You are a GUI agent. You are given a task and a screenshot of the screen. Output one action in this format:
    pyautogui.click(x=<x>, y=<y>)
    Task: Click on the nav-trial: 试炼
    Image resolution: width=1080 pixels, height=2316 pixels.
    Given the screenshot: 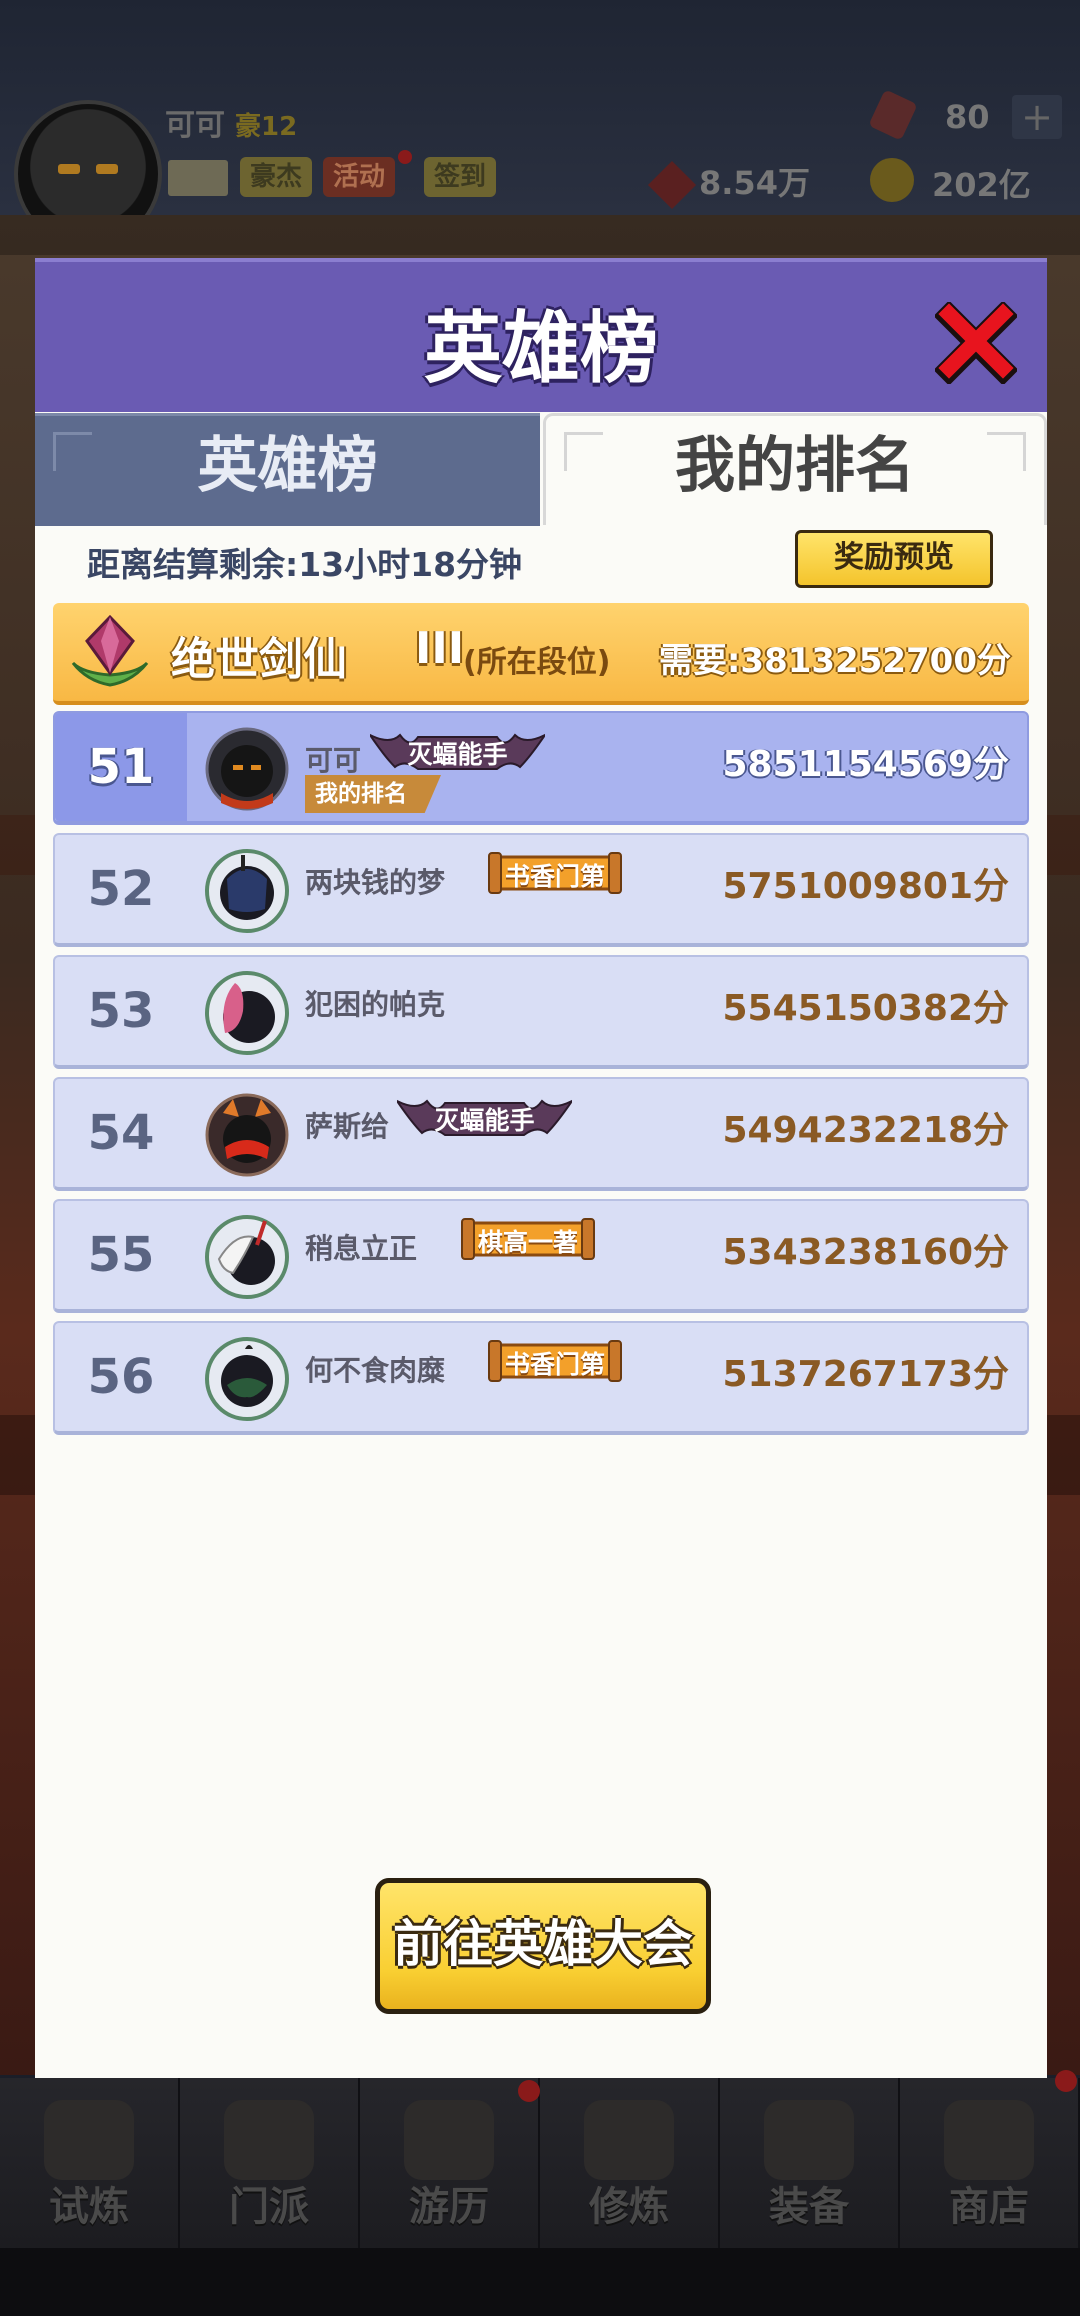 What is the action you would take?
    pyautogui.click(x=90, y=2163)
    